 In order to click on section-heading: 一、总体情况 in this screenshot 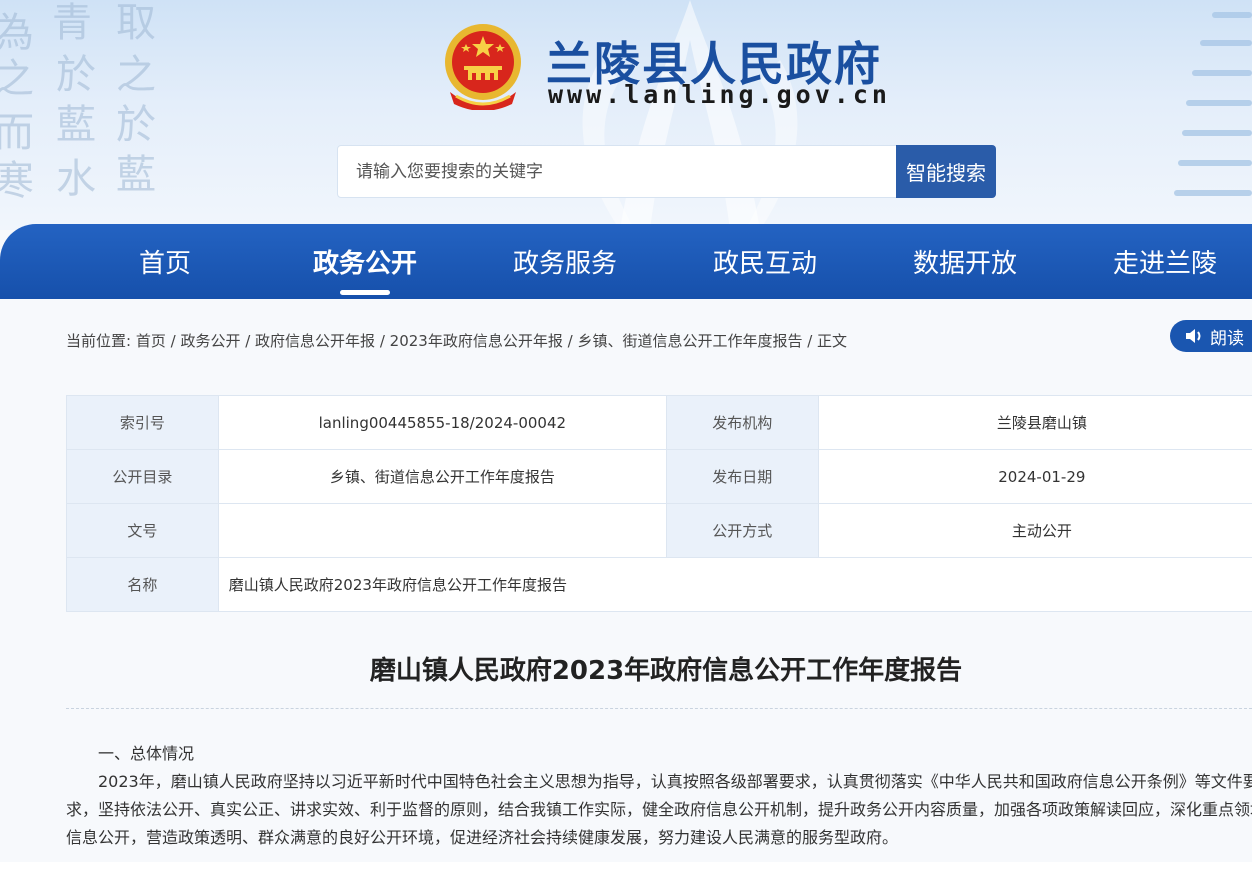, I will do `click(130, 753)`.